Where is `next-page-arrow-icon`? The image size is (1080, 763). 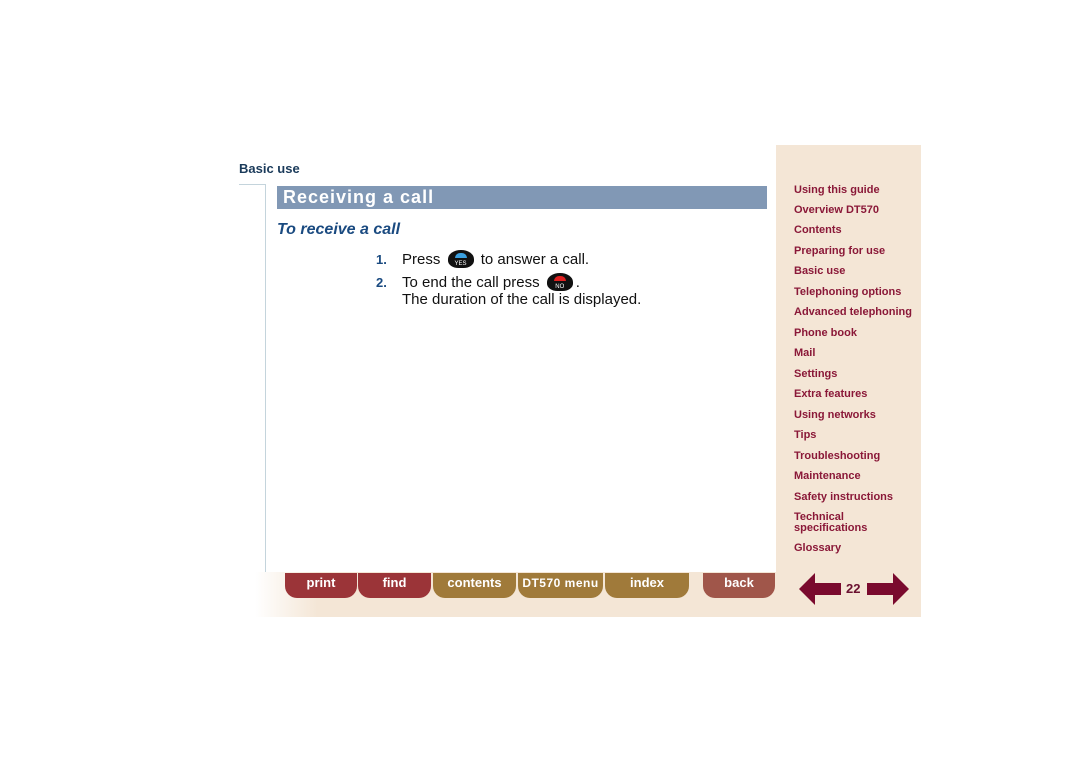
next-page-arrow-icon is located at coordinates (889, 589).